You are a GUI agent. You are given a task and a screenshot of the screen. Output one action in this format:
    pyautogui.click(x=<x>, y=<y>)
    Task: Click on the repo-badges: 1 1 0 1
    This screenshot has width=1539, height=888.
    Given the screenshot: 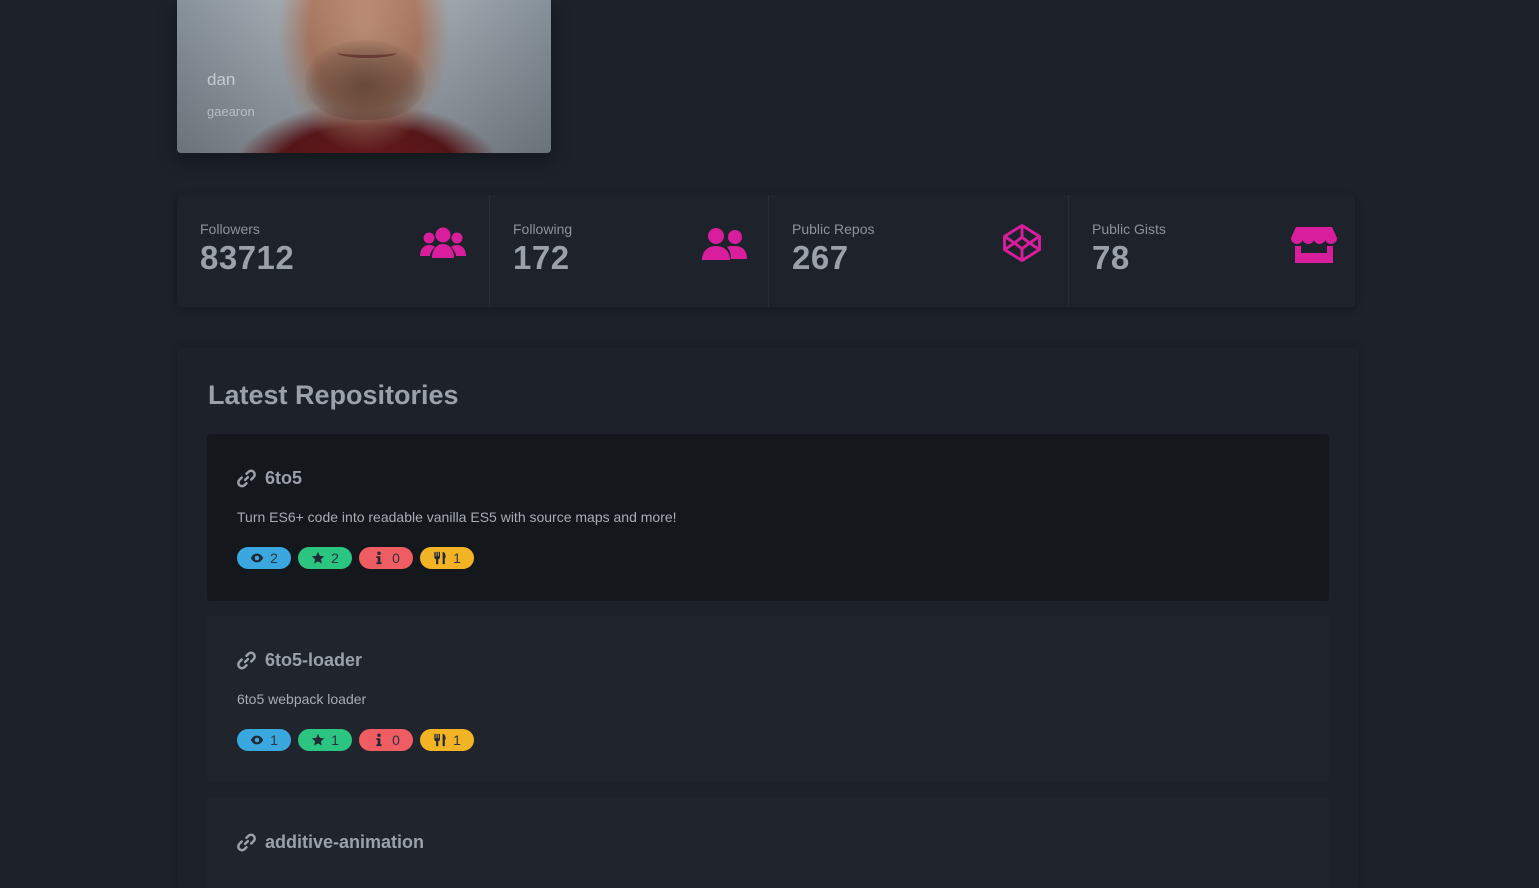 What is the action you would take?
    pyautogui.click(x=355, y=740)
    